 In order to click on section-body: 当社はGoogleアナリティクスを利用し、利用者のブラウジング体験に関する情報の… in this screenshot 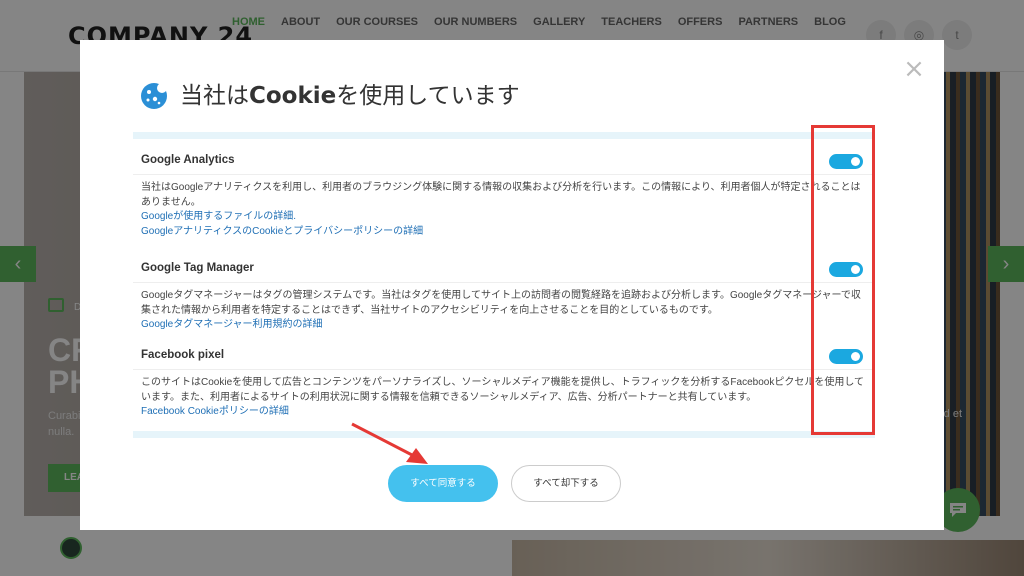, I will do `click(504, 207)`.